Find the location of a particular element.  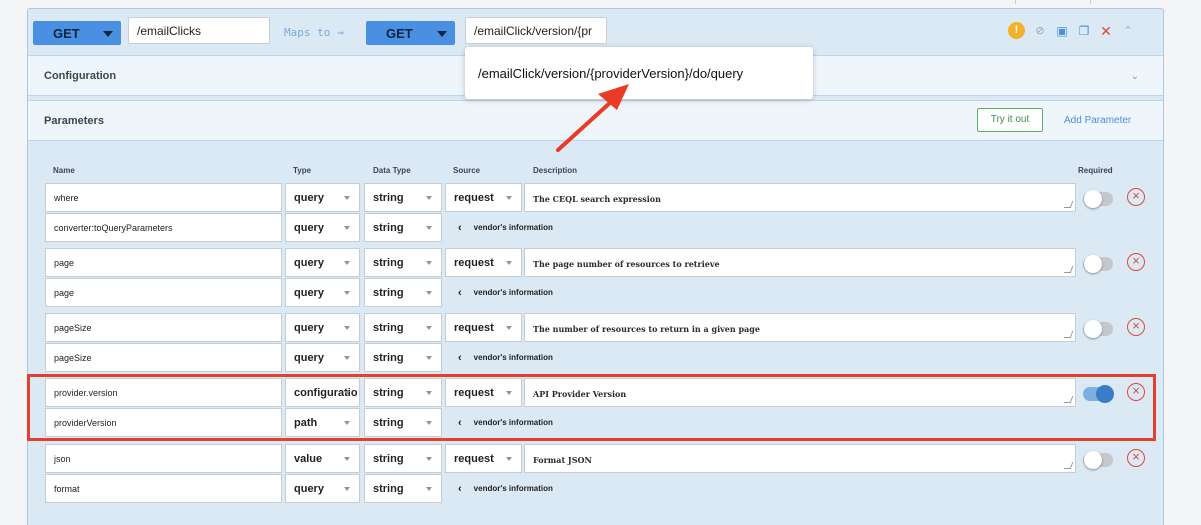

annotation-arrow is located at coordinates (592, 118).